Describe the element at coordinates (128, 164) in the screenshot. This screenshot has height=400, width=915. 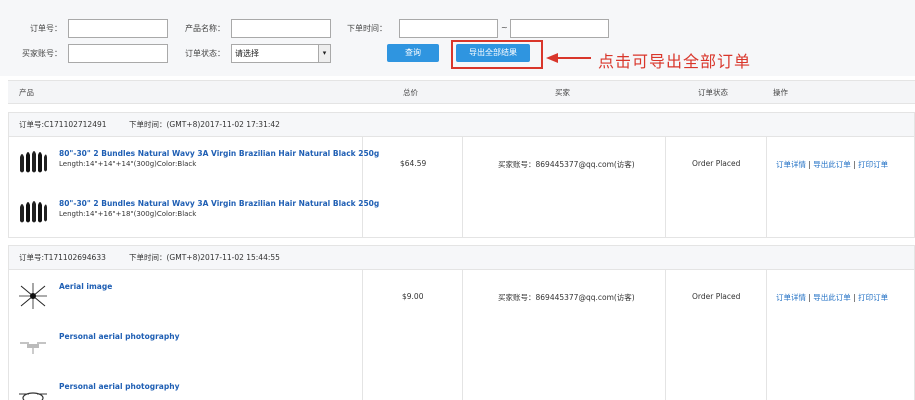
I see `product-spec: Length:14"+14"+14"(300g)Color:Black` at that location.